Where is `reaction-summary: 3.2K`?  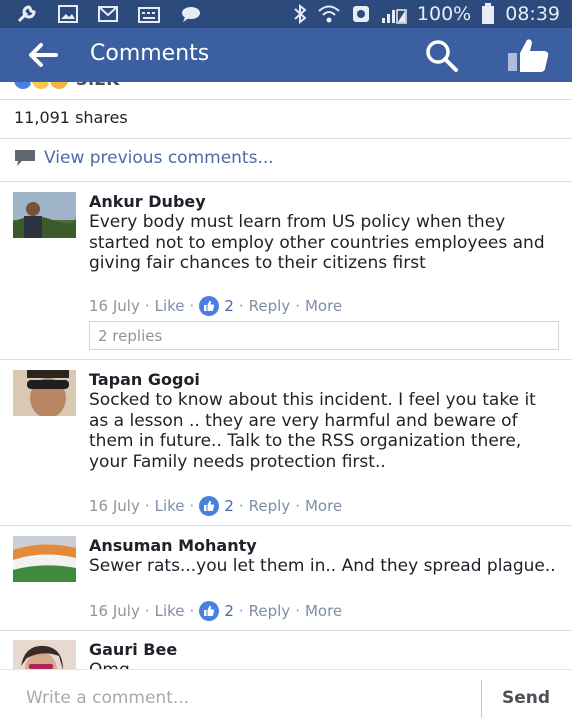 reaction-summary: 3.2K is located at coordinates (65, 87).